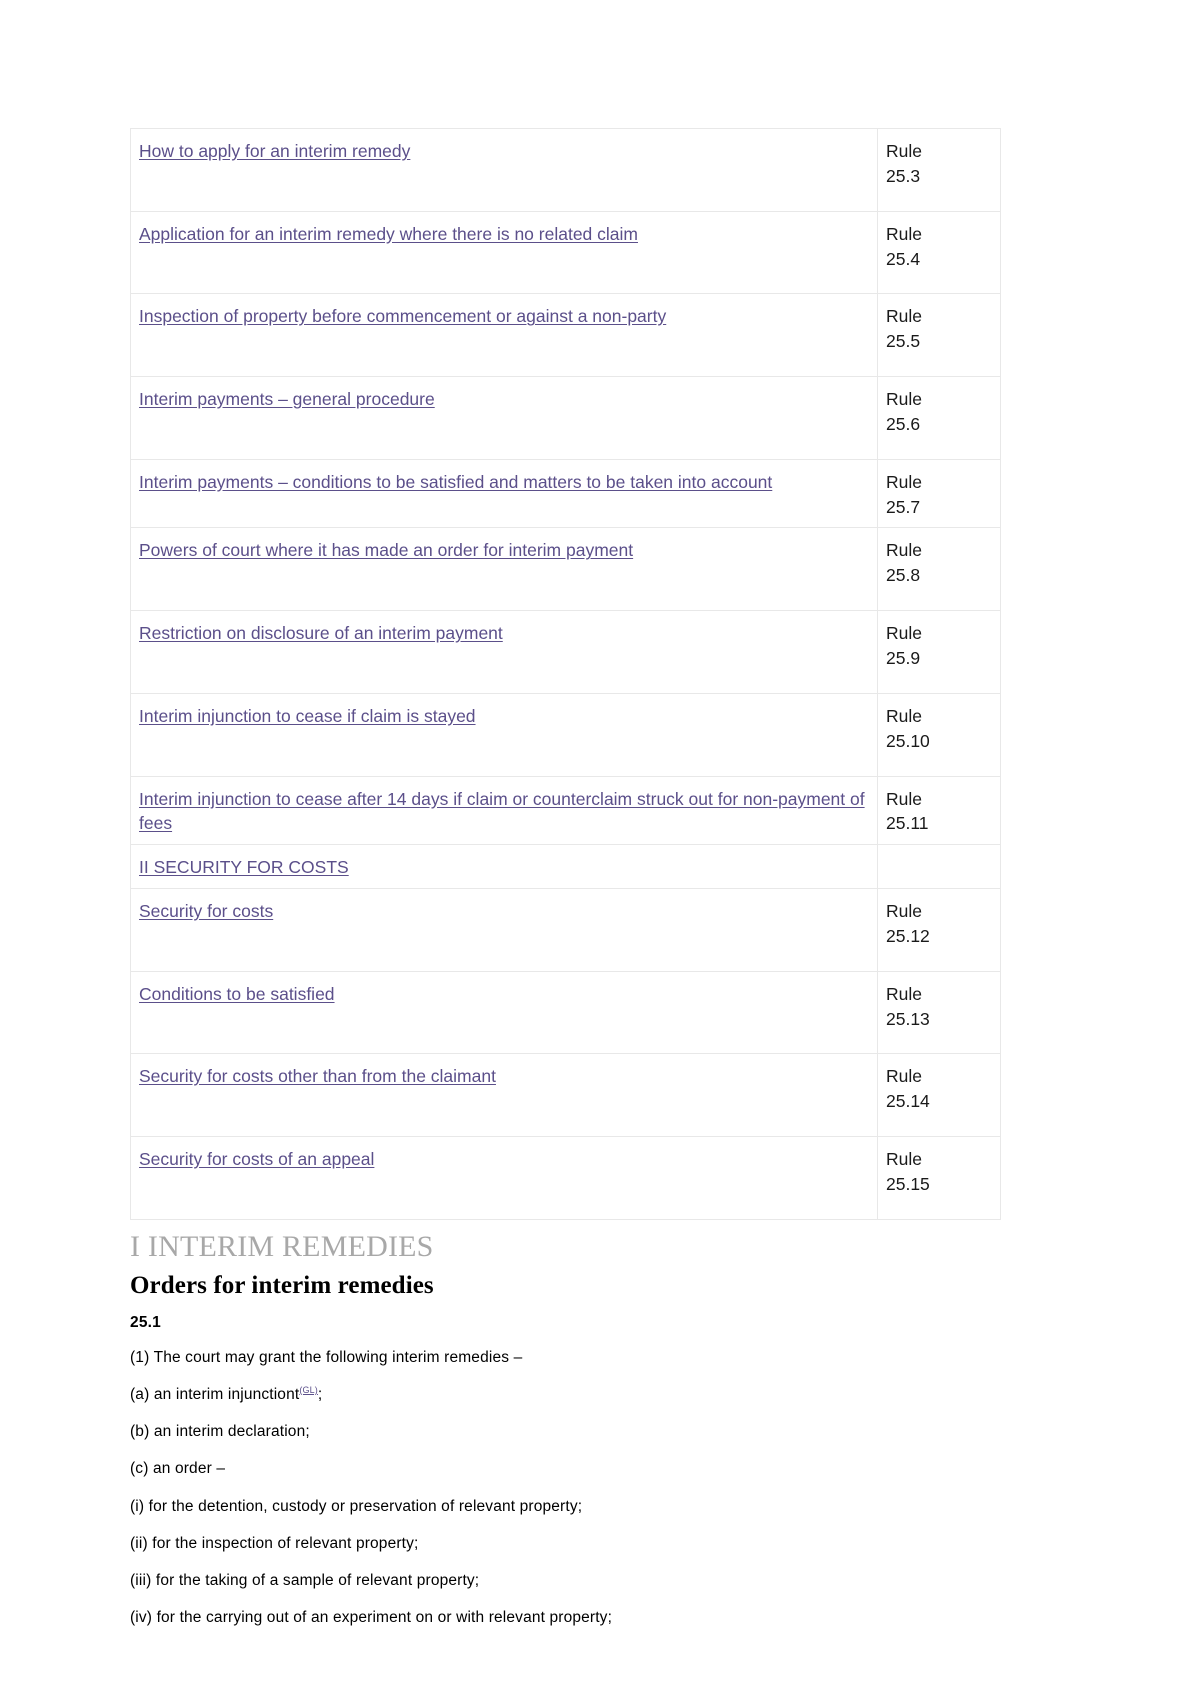 The width and height of the screenshot is (1200, 1698). I want to click on paragraph-a-suffix: ;, so click(320, 1395).